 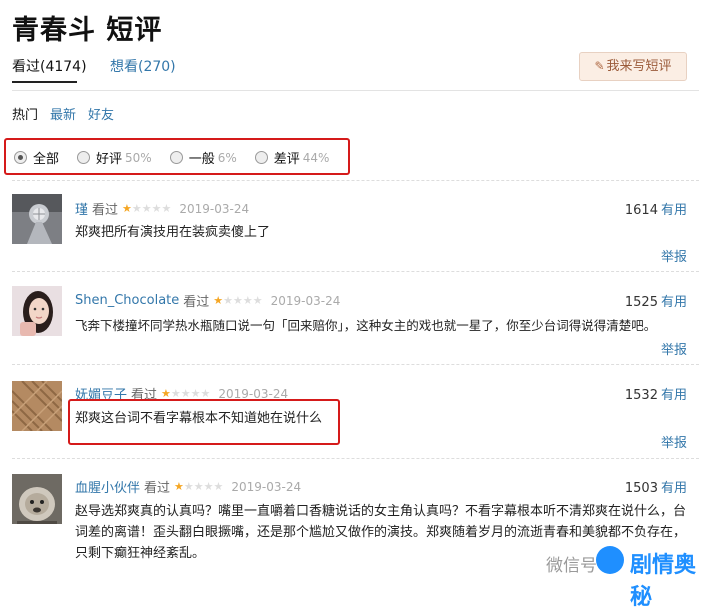 I want to click on sort-hot: 热门, so click(x=25, y=115).